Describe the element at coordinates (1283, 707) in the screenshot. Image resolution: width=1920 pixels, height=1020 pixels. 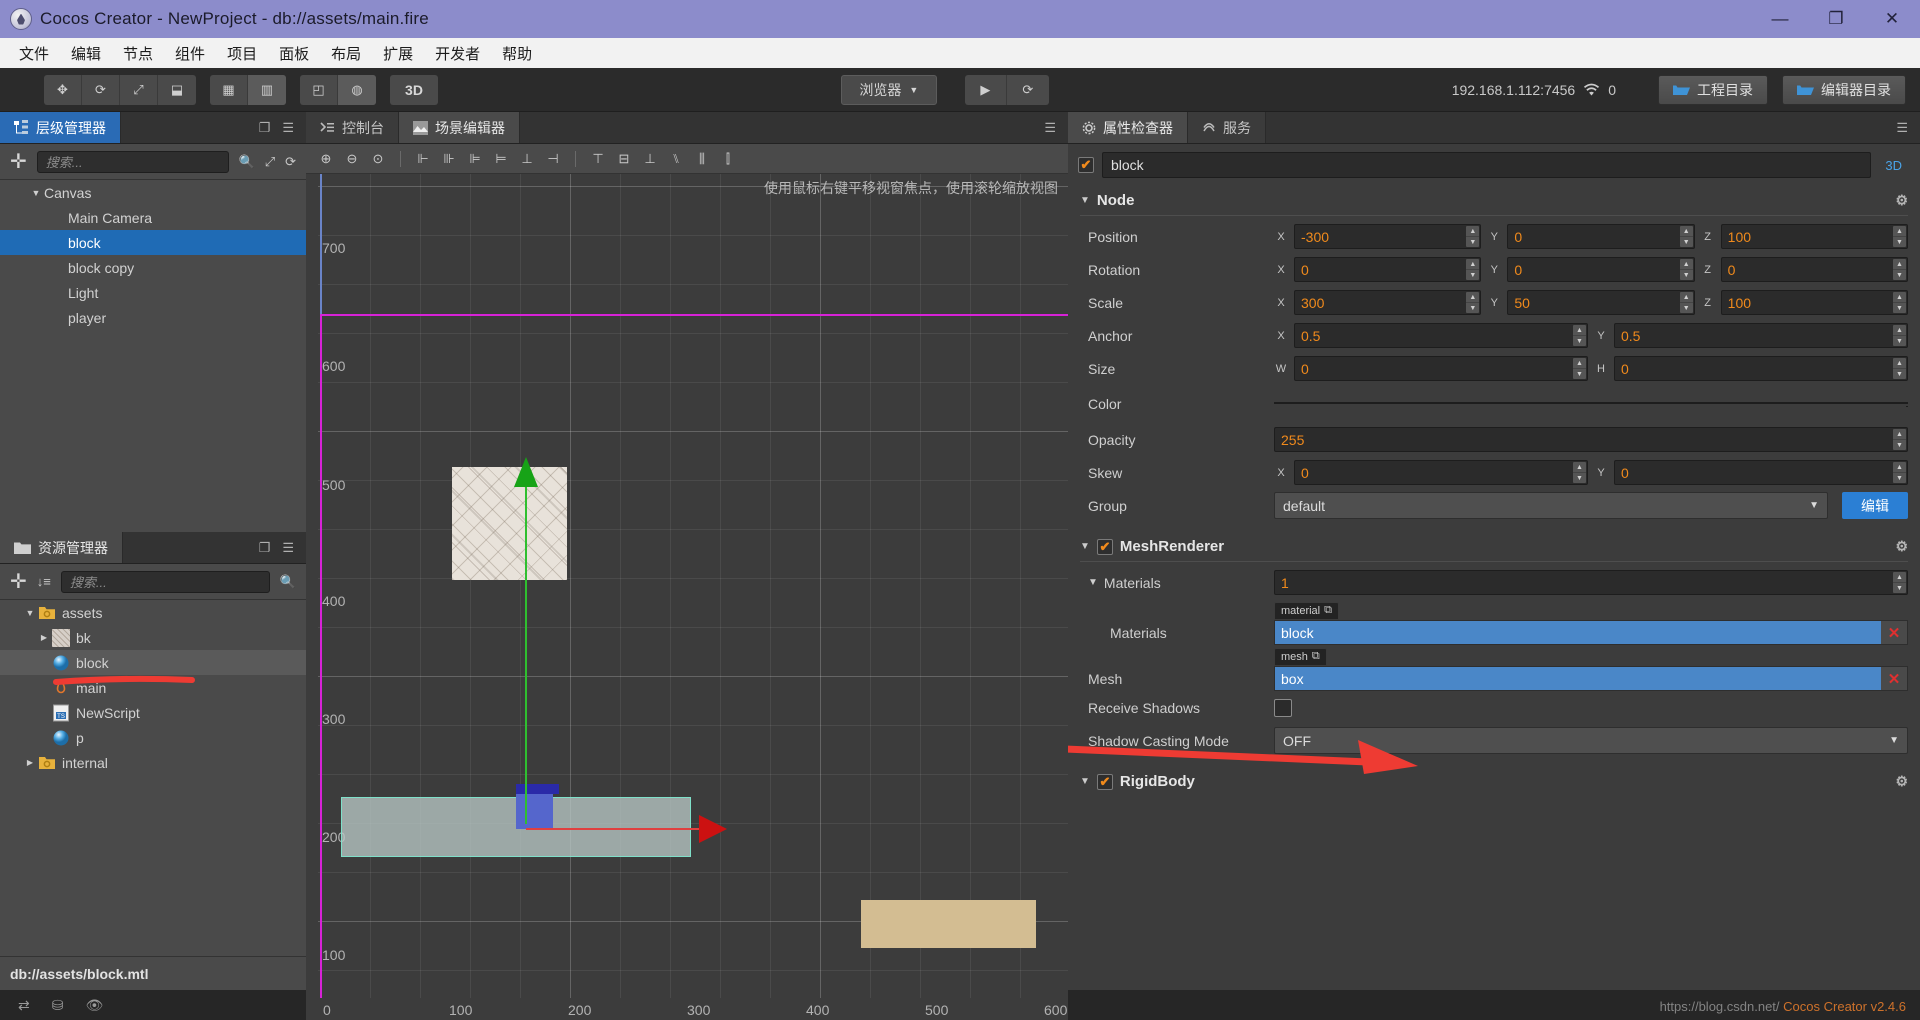
I see `receive-shadows-checkbox` at that location.